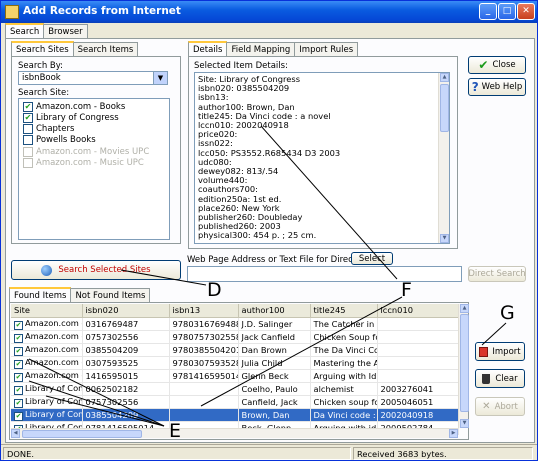 The image size is (538, 461). I want to click on table-cell: Brown, Dan, so click(274, 415).